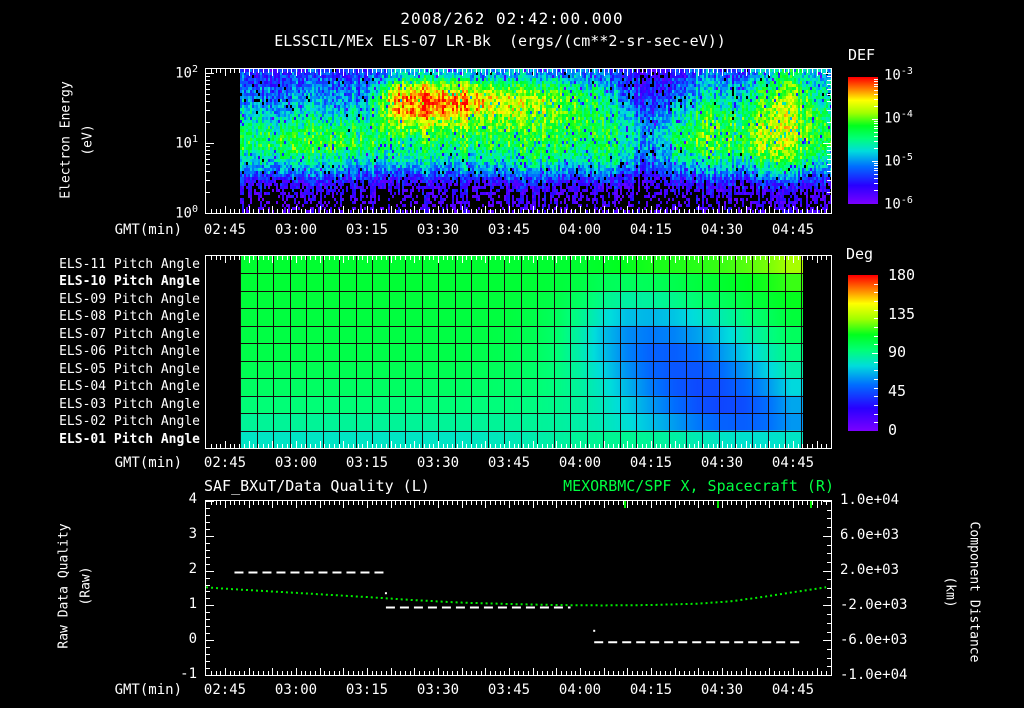 This screenshot has height=708, width=1024. Describe the element at coordinates (192, 534) in the screenshot. I see `quality-tick-3: 3` at that location.